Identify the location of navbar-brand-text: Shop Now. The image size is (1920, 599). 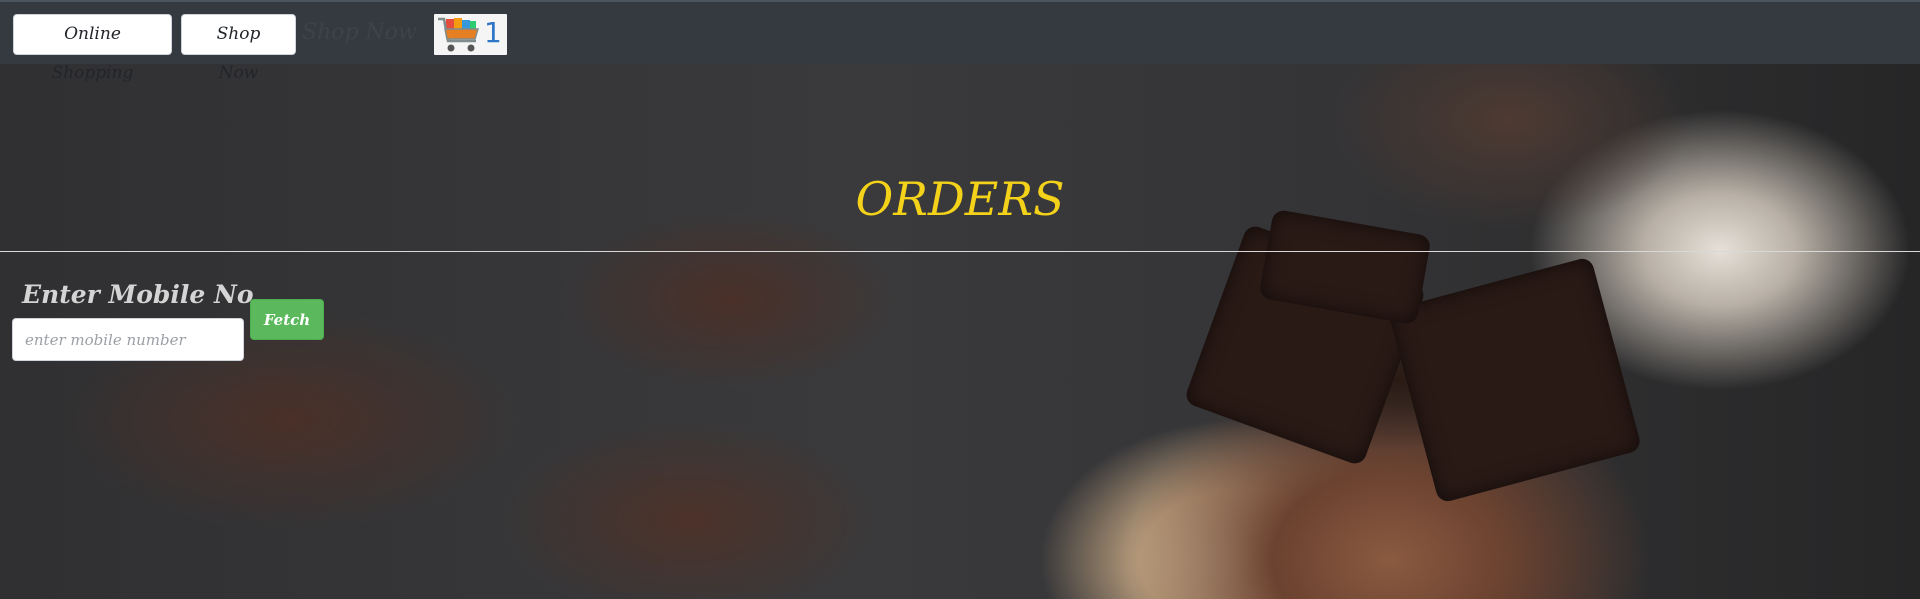
(359, 32).